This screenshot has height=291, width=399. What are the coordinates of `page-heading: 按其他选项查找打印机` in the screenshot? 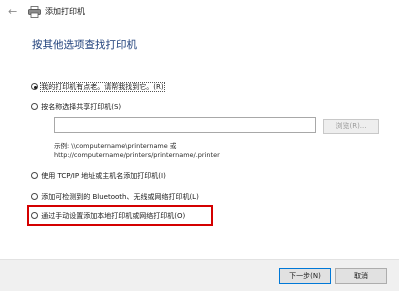 It's located at (84, 45).